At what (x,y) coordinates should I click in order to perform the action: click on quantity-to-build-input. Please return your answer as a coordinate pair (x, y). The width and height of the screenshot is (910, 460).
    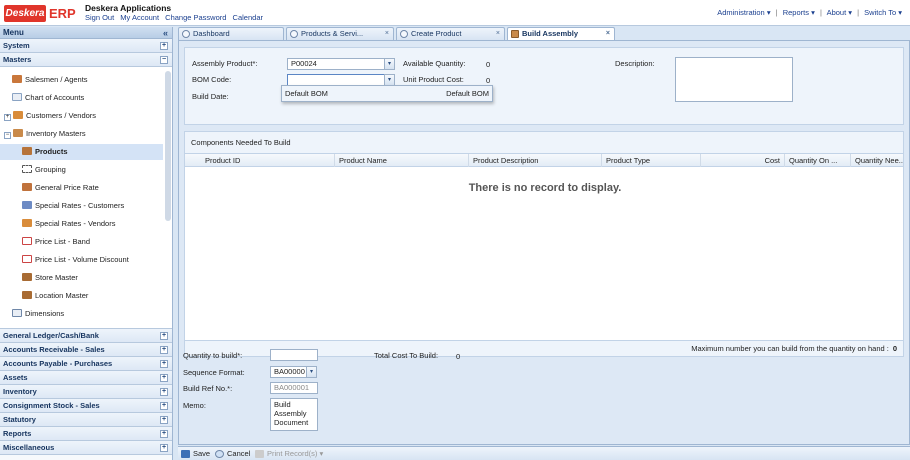
    Looking at the image, I should click on (294, 355).